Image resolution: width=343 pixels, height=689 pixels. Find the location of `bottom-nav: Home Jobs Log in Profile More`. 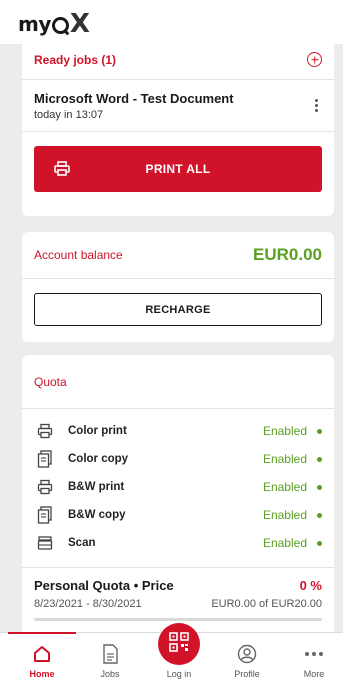

bottom-nav: Home Jobs Log in Profile More is located at coordinates (171, 656).